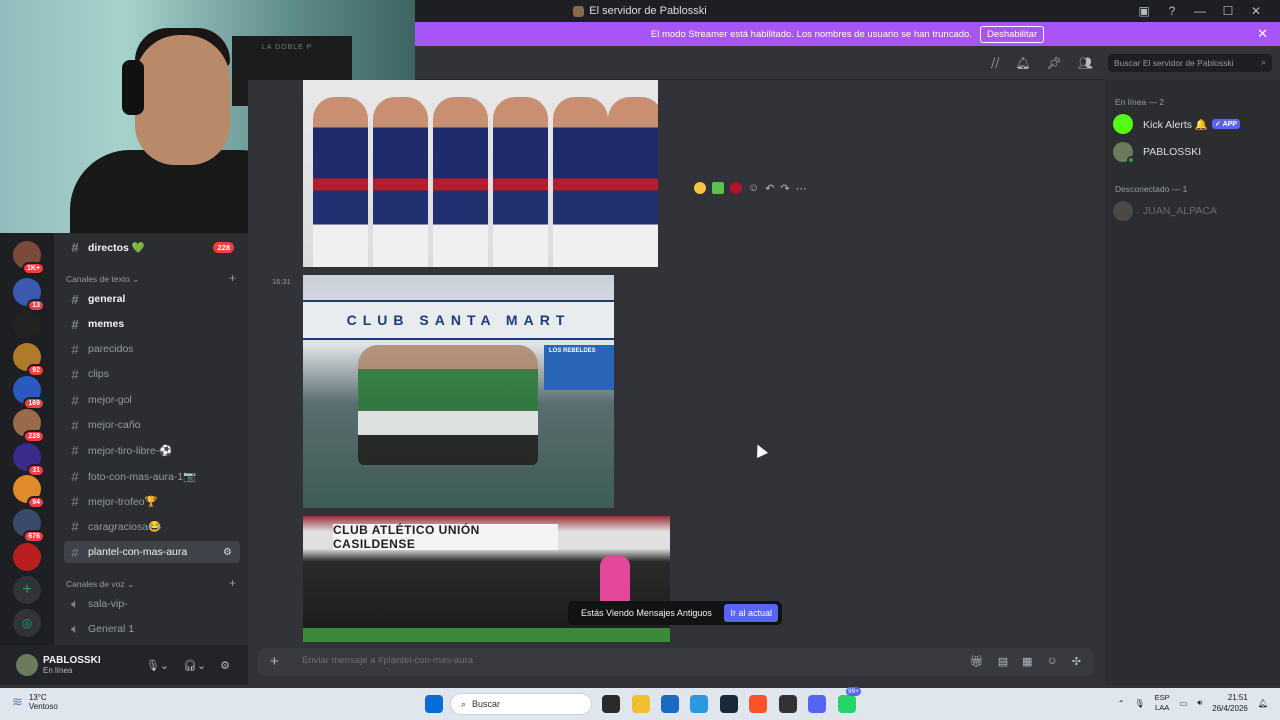 This screenshot has width=1280, height=720. I want to click on channel-general: # general, so click(152, 299).